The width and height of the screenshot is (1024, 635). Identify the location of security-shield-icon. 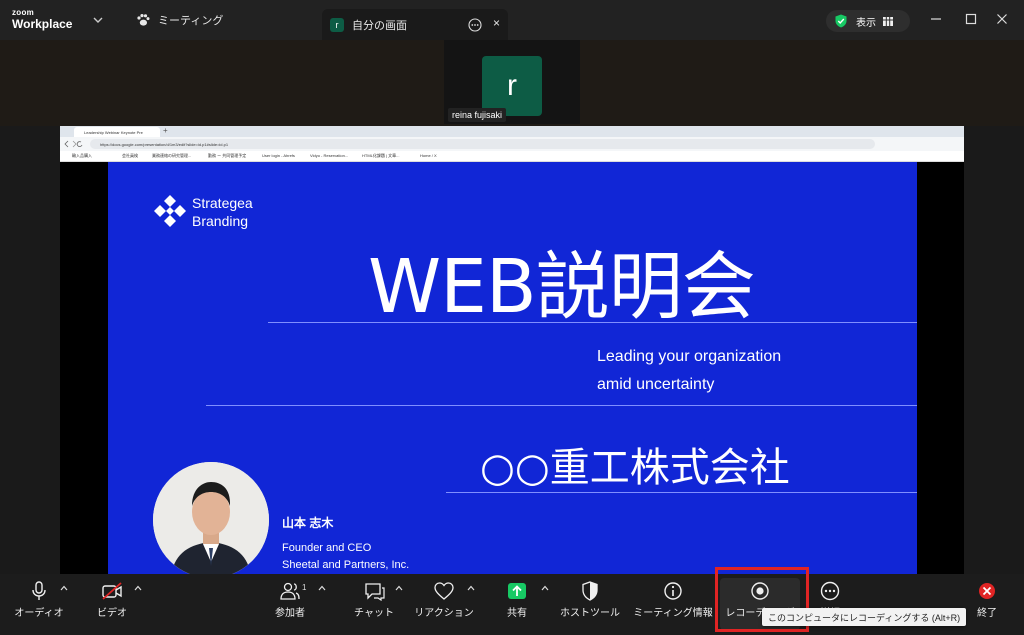
(590, 591).